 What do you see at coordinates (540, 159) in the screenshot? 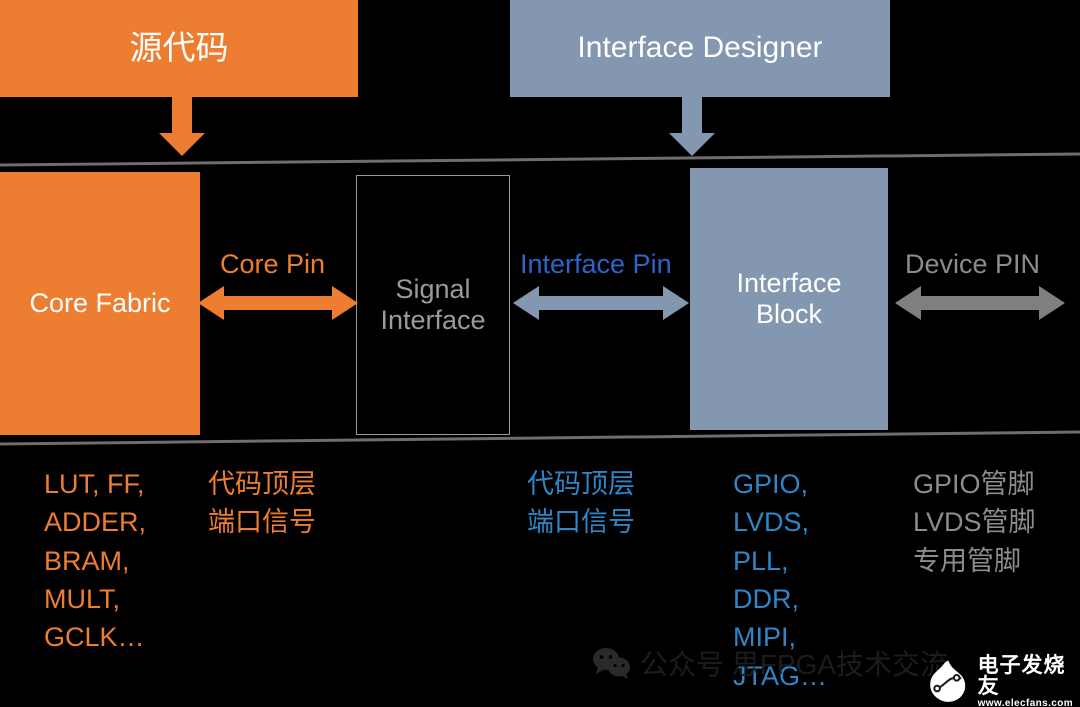
I see `divider-line-top` at bounding box center [540, 159].